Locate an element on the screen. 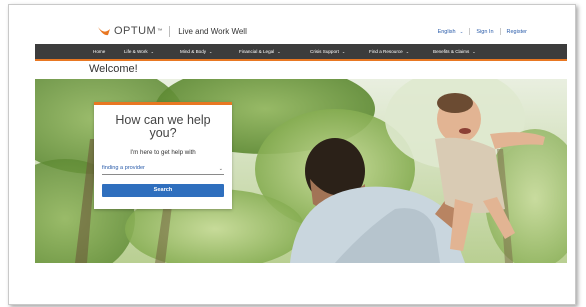  logo-trademark: ™ is located at coordinates (160, 31).